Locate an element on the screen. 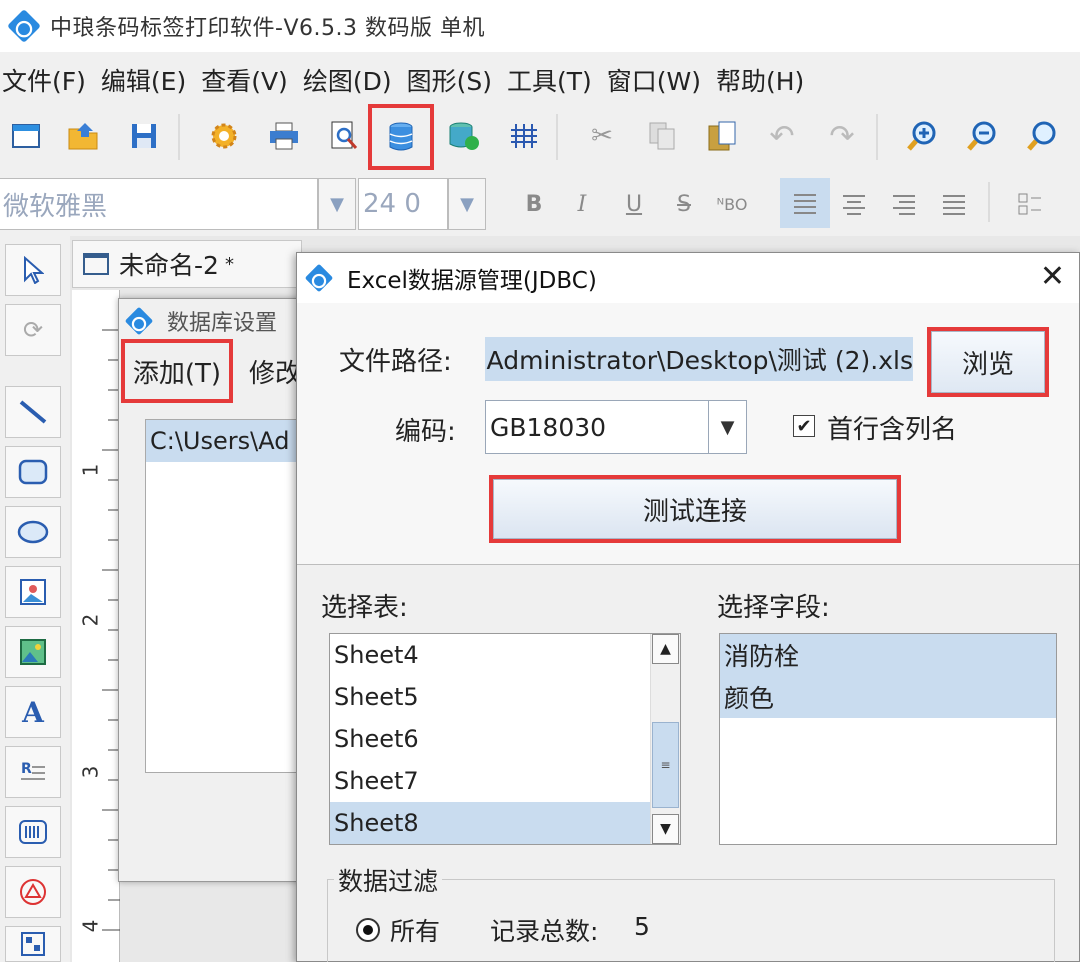 The height and width of the screenshot is (962, 1080). encoding-select: GB18030 ▼ is located at coordinates (616, 427).